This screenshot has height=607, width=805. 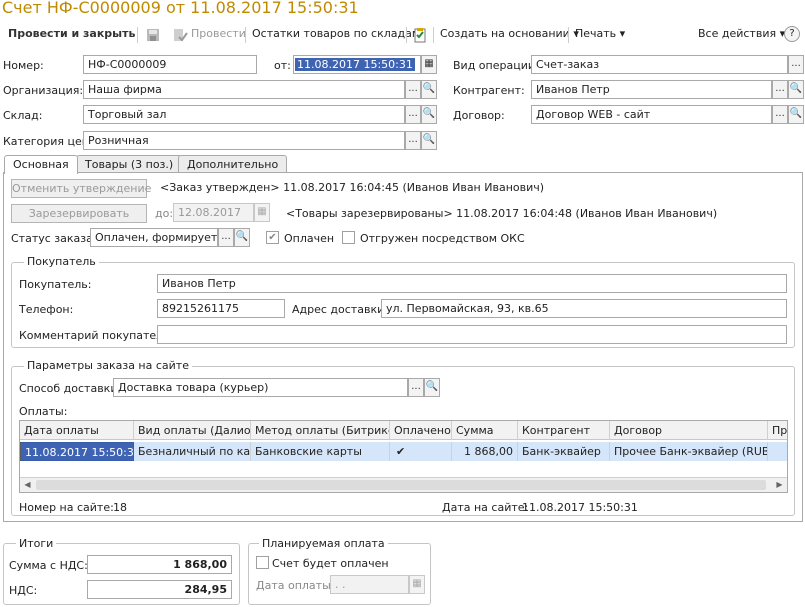 I want to click on column-header: Договор, so click(x=689, y=430).